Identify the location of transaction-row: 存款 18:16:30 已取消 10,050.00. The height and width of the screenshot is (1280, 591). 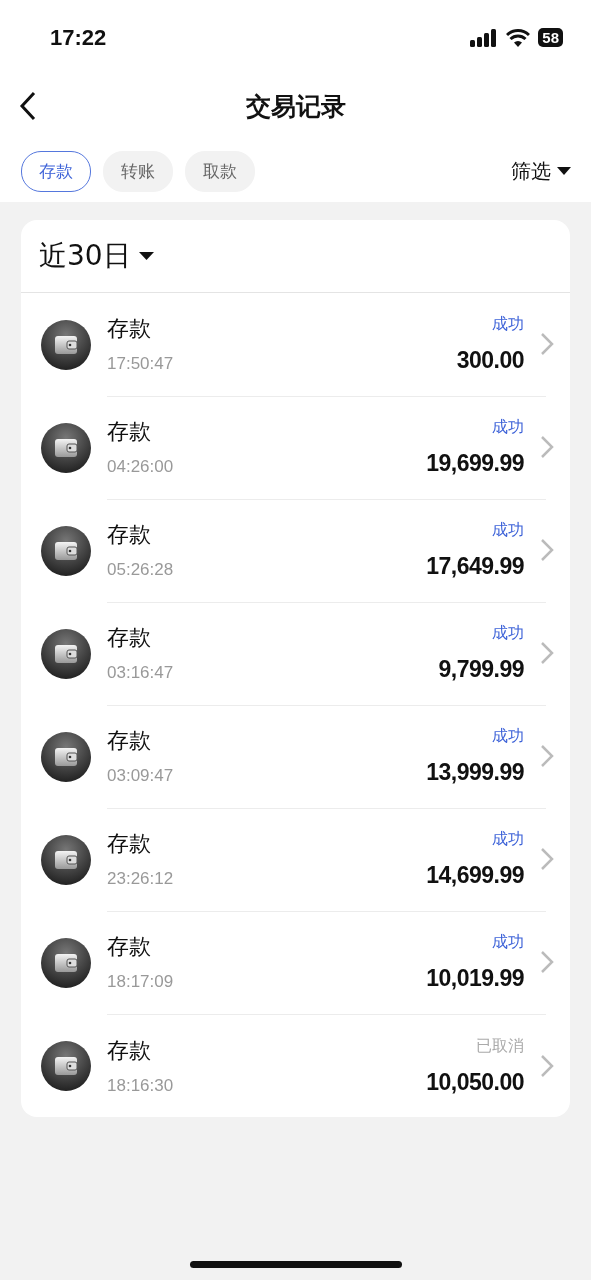
(295, 1065).